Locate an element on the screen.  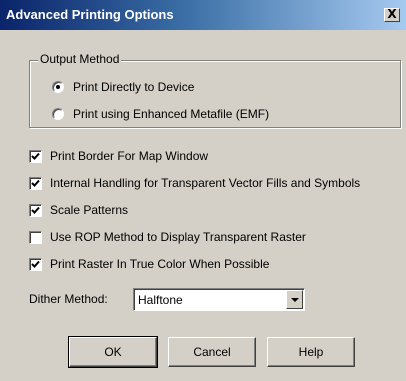
close-button: X is located at coordinates (392, 15).